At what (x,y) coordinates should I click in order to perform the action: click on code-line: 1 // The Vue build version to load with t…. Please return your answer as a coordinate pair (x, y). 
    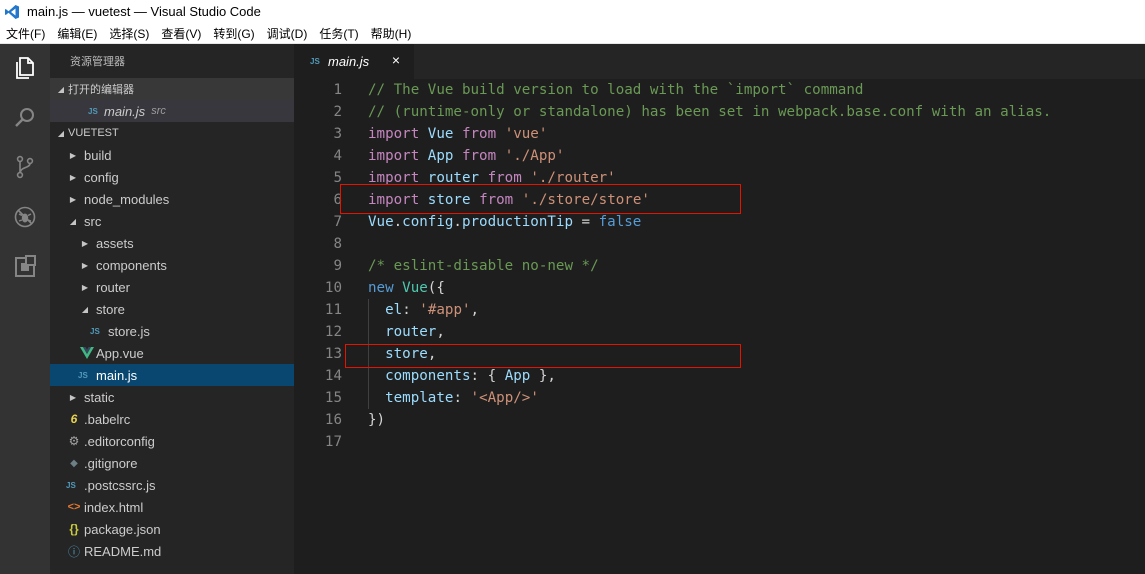
    Looking at the image, I should click on (719, 90).